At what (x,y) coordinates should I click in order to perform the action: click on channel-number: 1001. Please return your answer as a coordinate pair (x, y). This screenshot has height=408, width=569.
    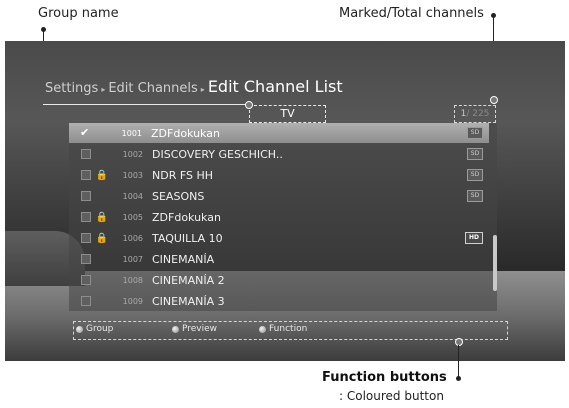
    Looking at the image, I should click on (131, 133).